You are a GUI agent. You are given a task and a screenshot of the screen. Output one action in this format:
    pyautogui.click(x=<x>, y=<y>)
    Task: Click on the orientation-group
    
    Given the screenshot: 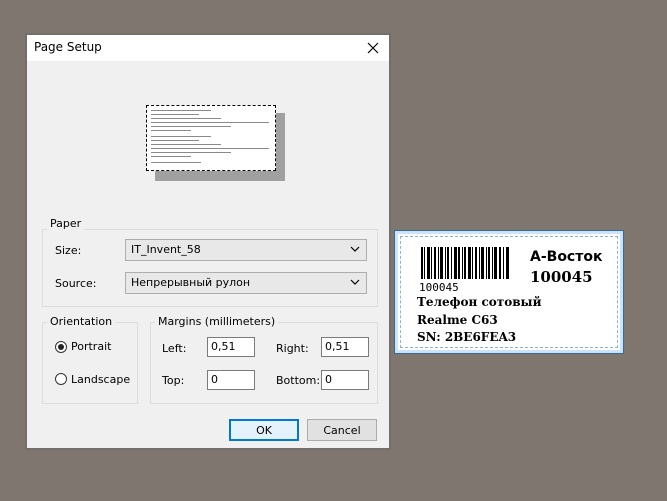 What is the action you would take?
    pyautogui.click(x=90, y=363)
    